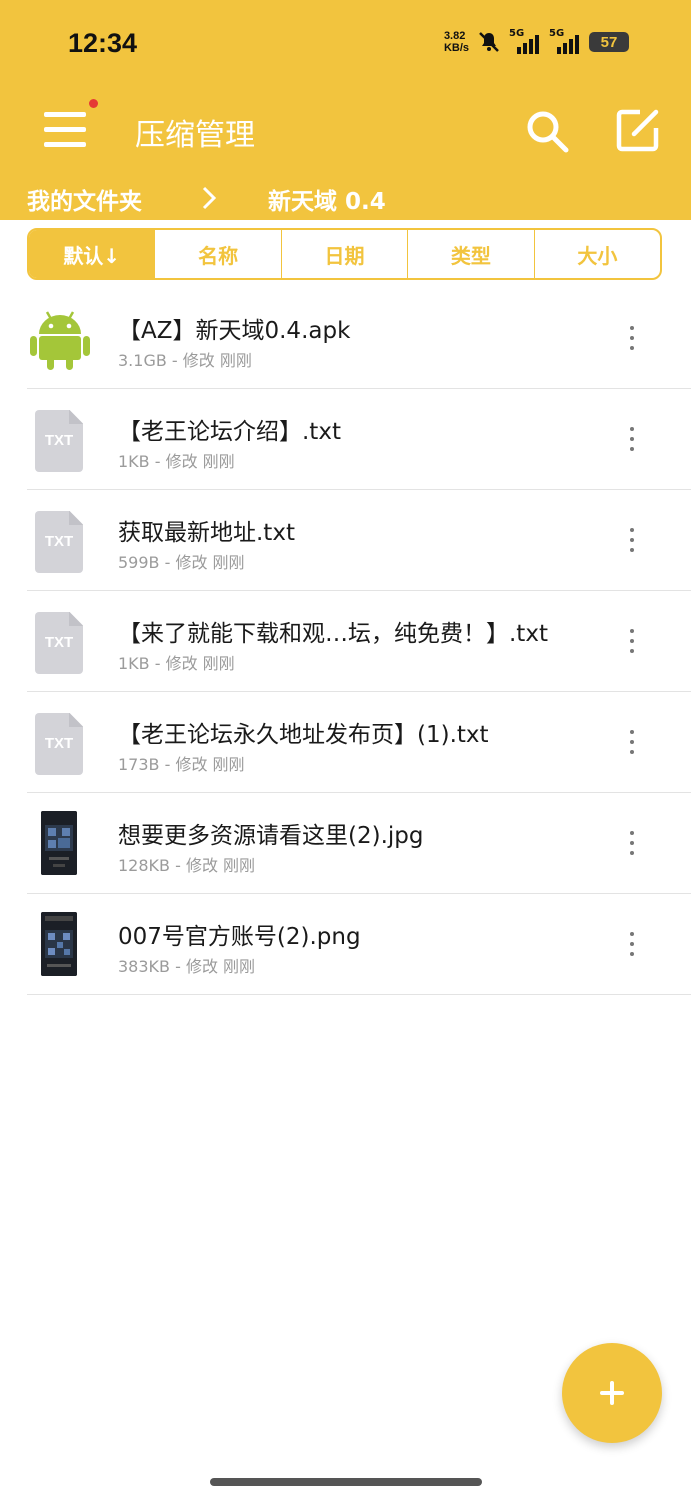 The height and width of the screenshot is (1500, 691). I want to click on network-speed-unit: KB/s, so click(456, 48).